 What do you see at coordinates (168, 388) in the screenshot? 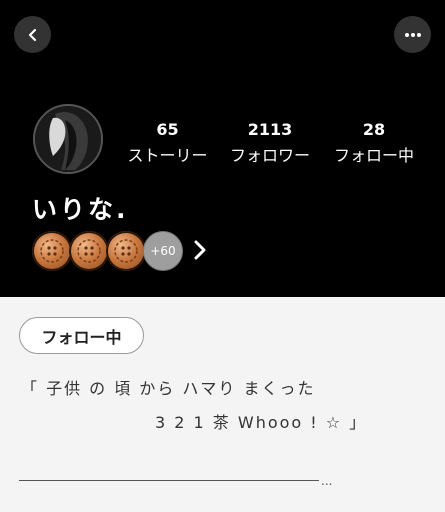
I see `bio-line-1: 「 子供 の 頃 から ハマり まくった` at bounding box center [168, 388].